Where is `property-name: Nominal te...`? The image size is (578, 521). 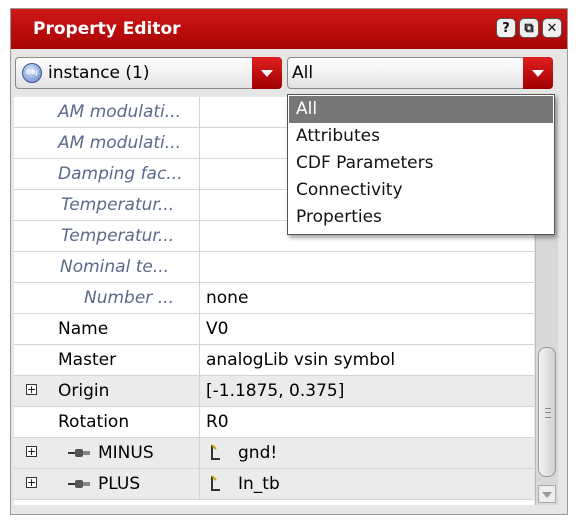
property-name: Nominal te... is located at coordinates (115, 267).